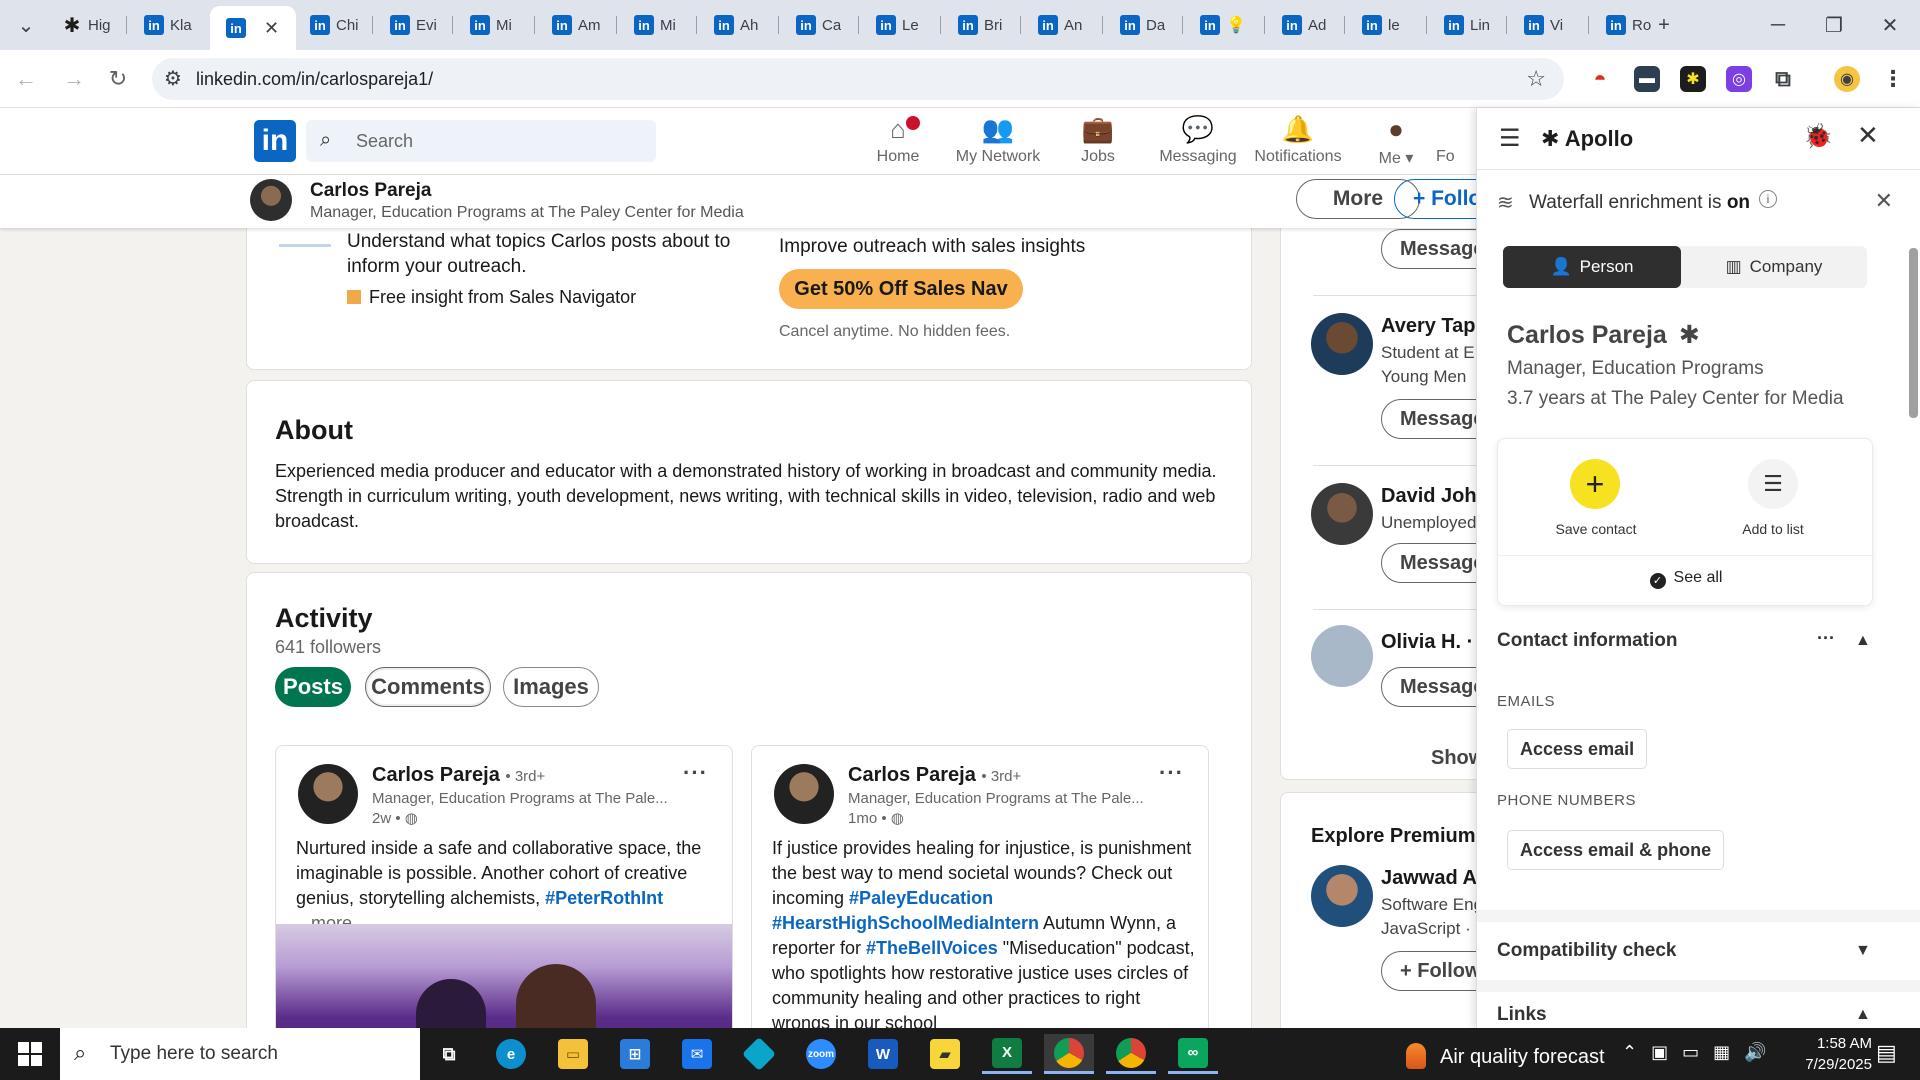 This screenshot has width=1920, height=1080. Describe the element at coordinates (86, 25) in the screenshot. I see `browser-tab: ✱ Hig` at that location.